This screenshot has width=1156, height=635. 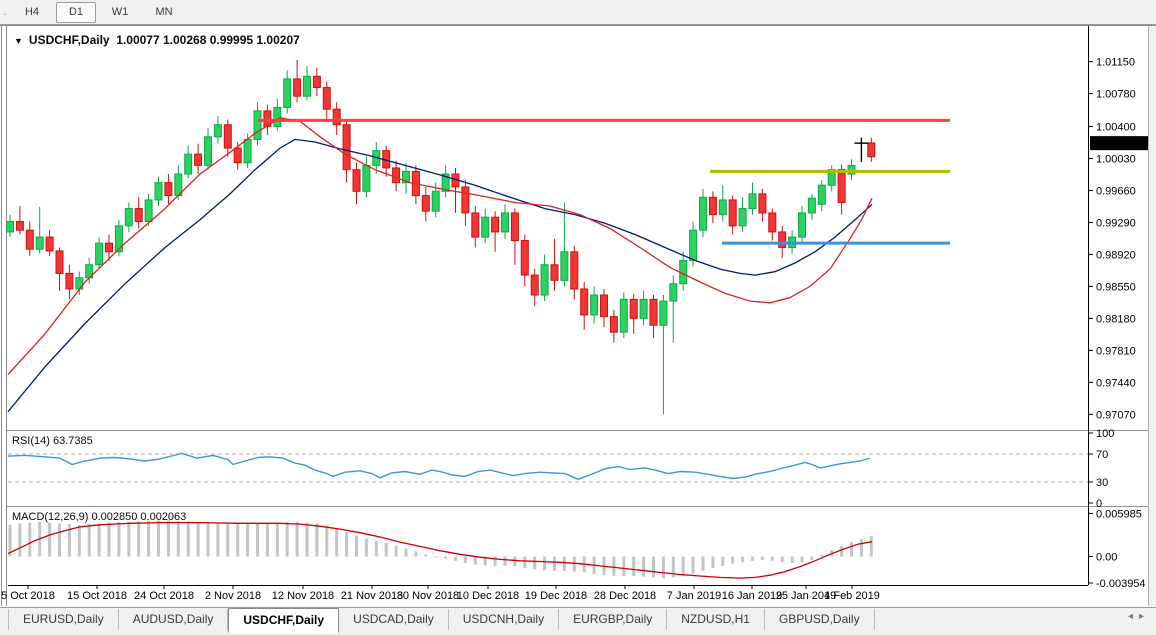 What do you see at coordinates (372, 596) in the screenshot?
I see `svg-text: 21 Nov 2018` at bounding box center [372, 596].